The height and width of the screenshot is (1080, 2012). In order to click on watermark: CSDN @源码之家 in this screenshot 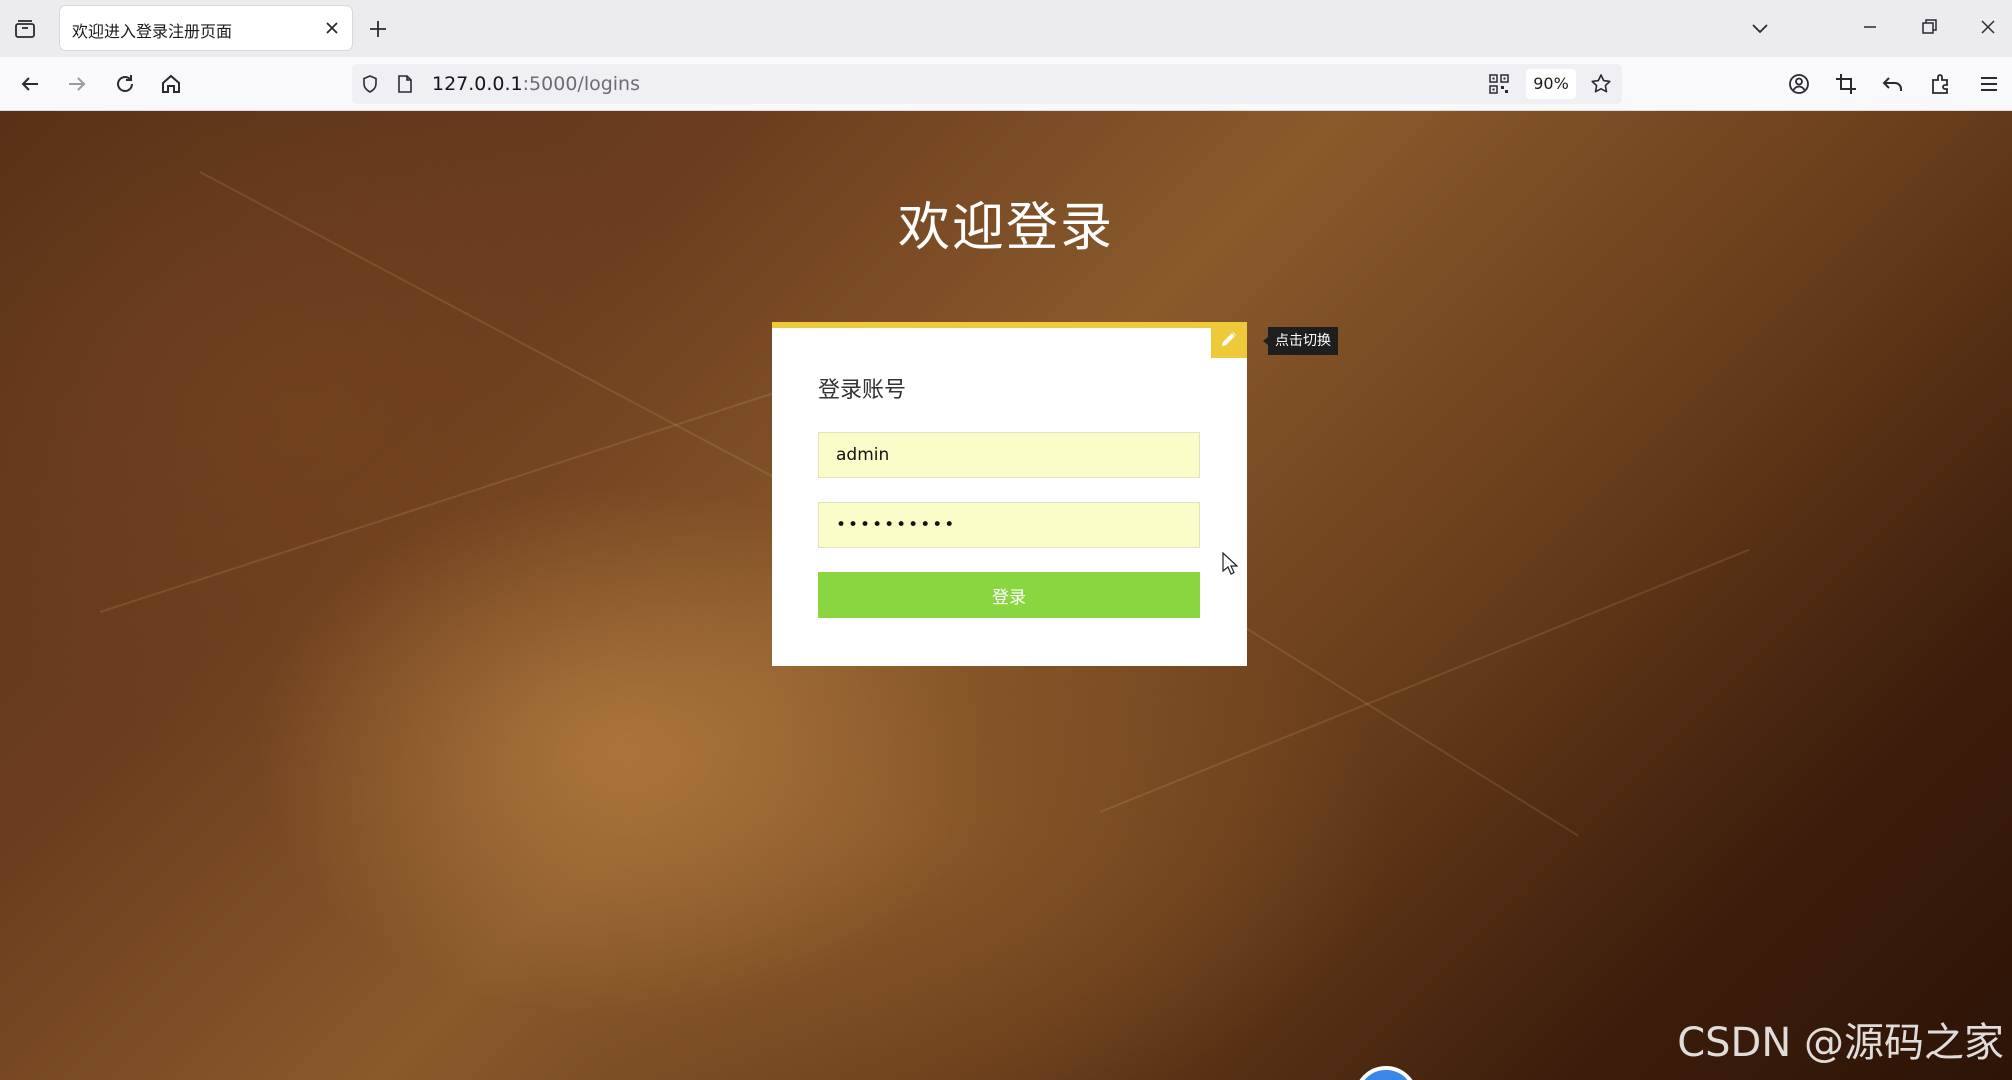, I will do `click(1840, 1043)`.